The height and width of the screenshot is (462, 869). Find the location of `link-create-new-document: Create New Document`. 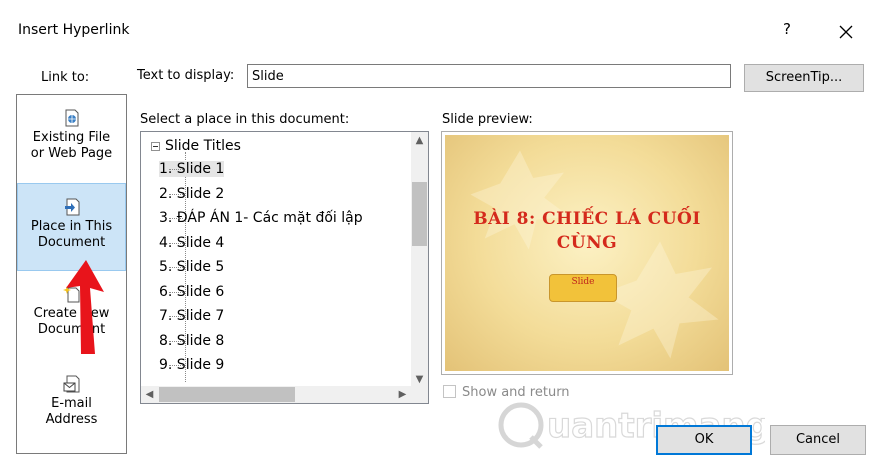

link-create-new-document: Create New Document is located at coordinates (71, 311).